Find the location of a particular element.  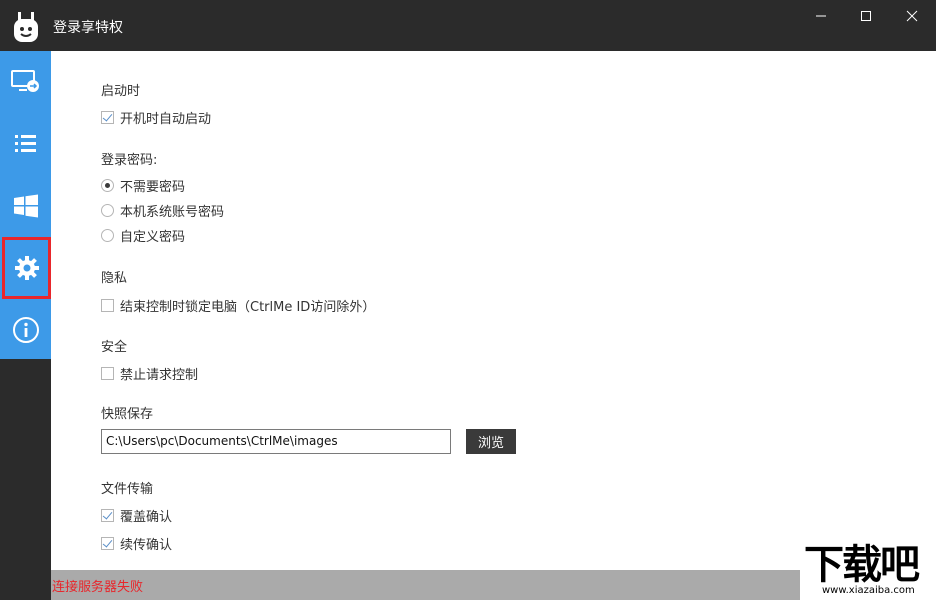

resume-confirm-checkbox: 续传确认 is located at coordinates (137, 543).